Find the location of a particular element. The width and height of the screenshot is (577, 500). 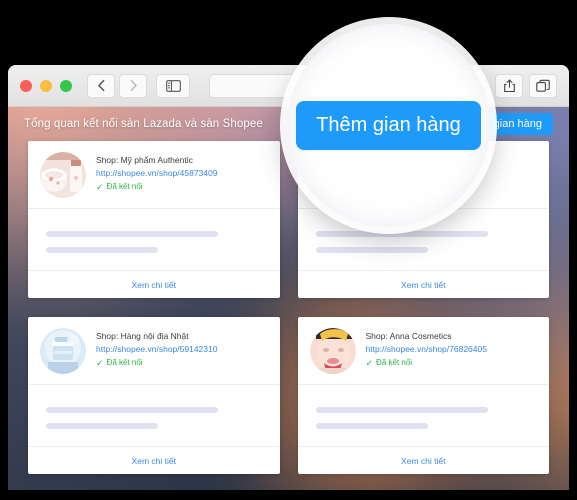

forward-button is located at coordinates (133, 85).